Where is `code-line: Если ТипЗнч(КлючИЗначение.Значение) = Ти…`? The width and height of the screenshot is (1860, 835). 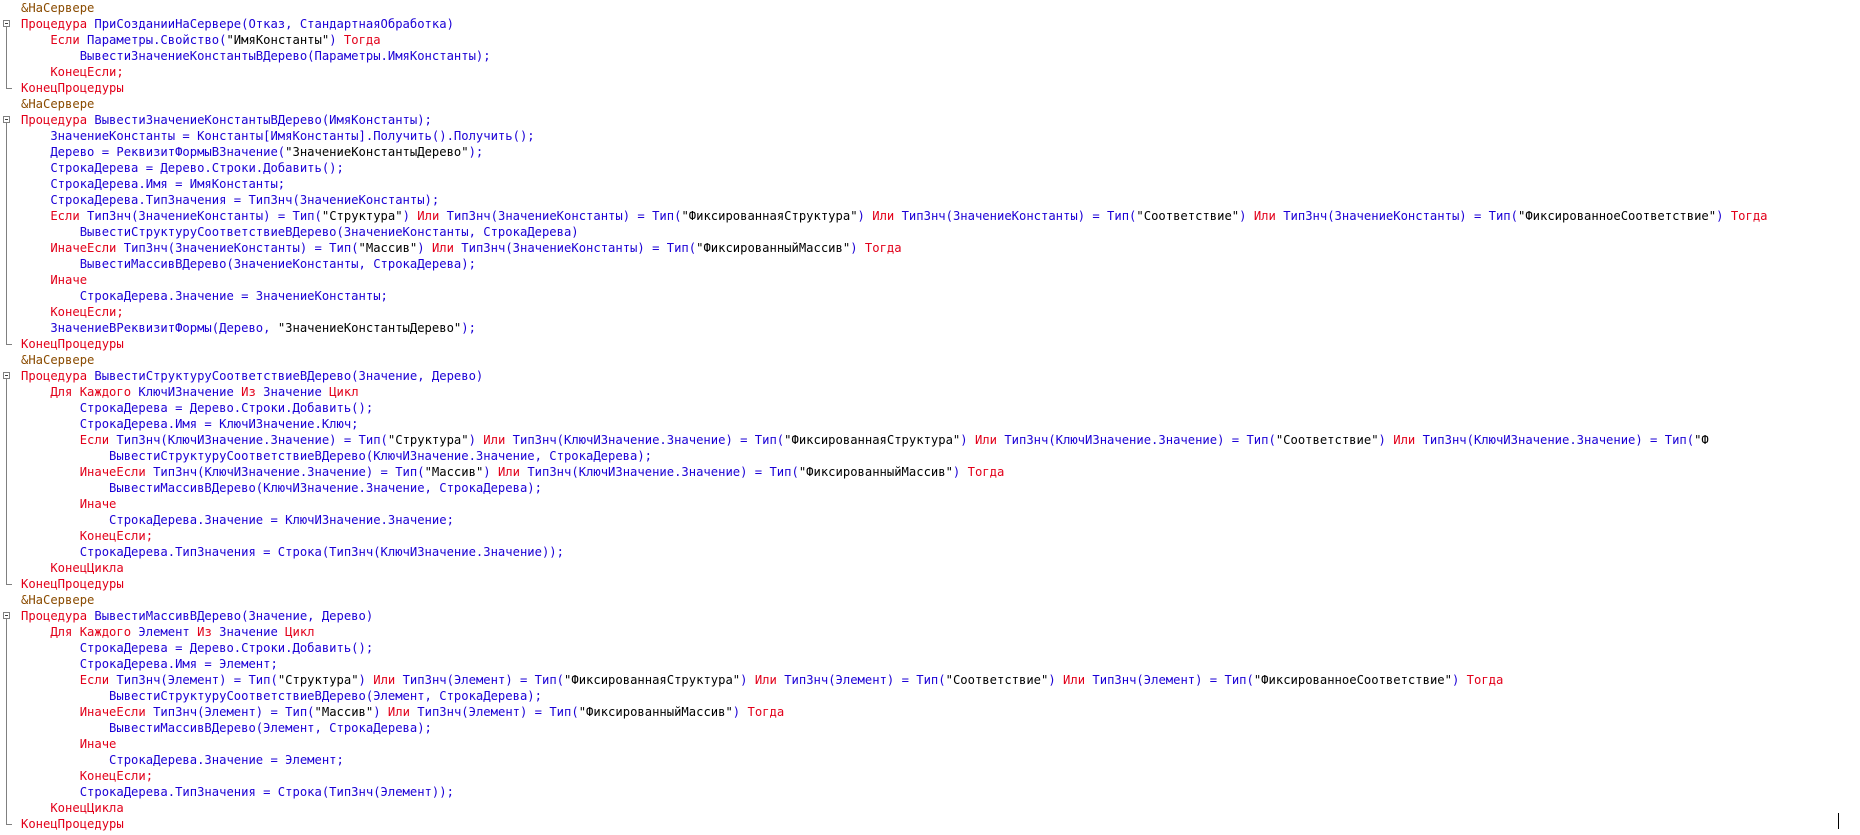
code-line: Если ТипЗнч(КлючИЗначение.Значение) = Ти… is located at coordinates (930, 440).